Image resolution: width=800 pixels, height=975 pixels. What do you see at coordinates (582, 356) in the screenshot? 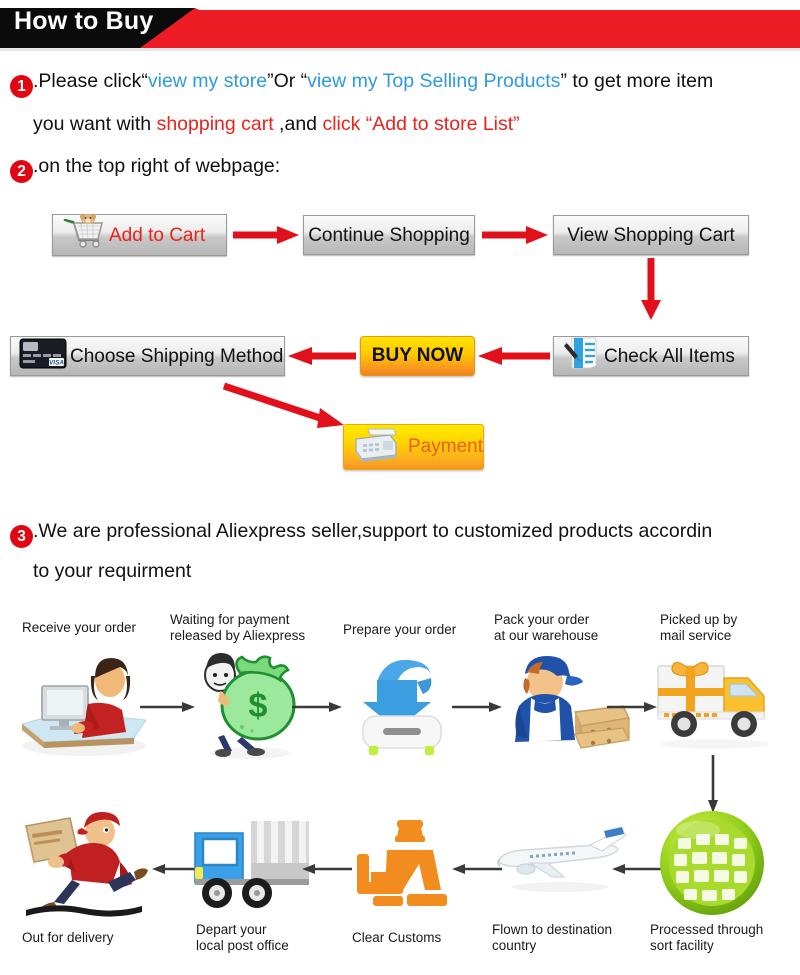
I see `checklist-icon` at bounding box center [582, 356].